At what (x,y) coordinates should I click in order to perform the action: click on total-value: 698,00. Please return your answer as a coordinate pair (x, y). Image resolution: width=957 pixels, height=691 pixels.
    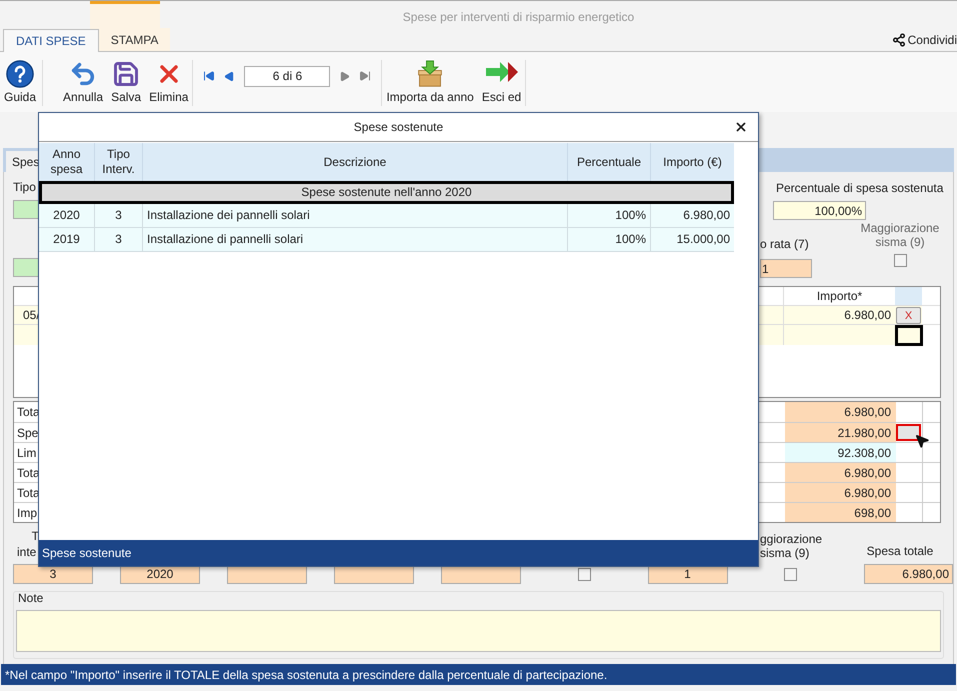
    Looking at the image, I should click on (840, 512).